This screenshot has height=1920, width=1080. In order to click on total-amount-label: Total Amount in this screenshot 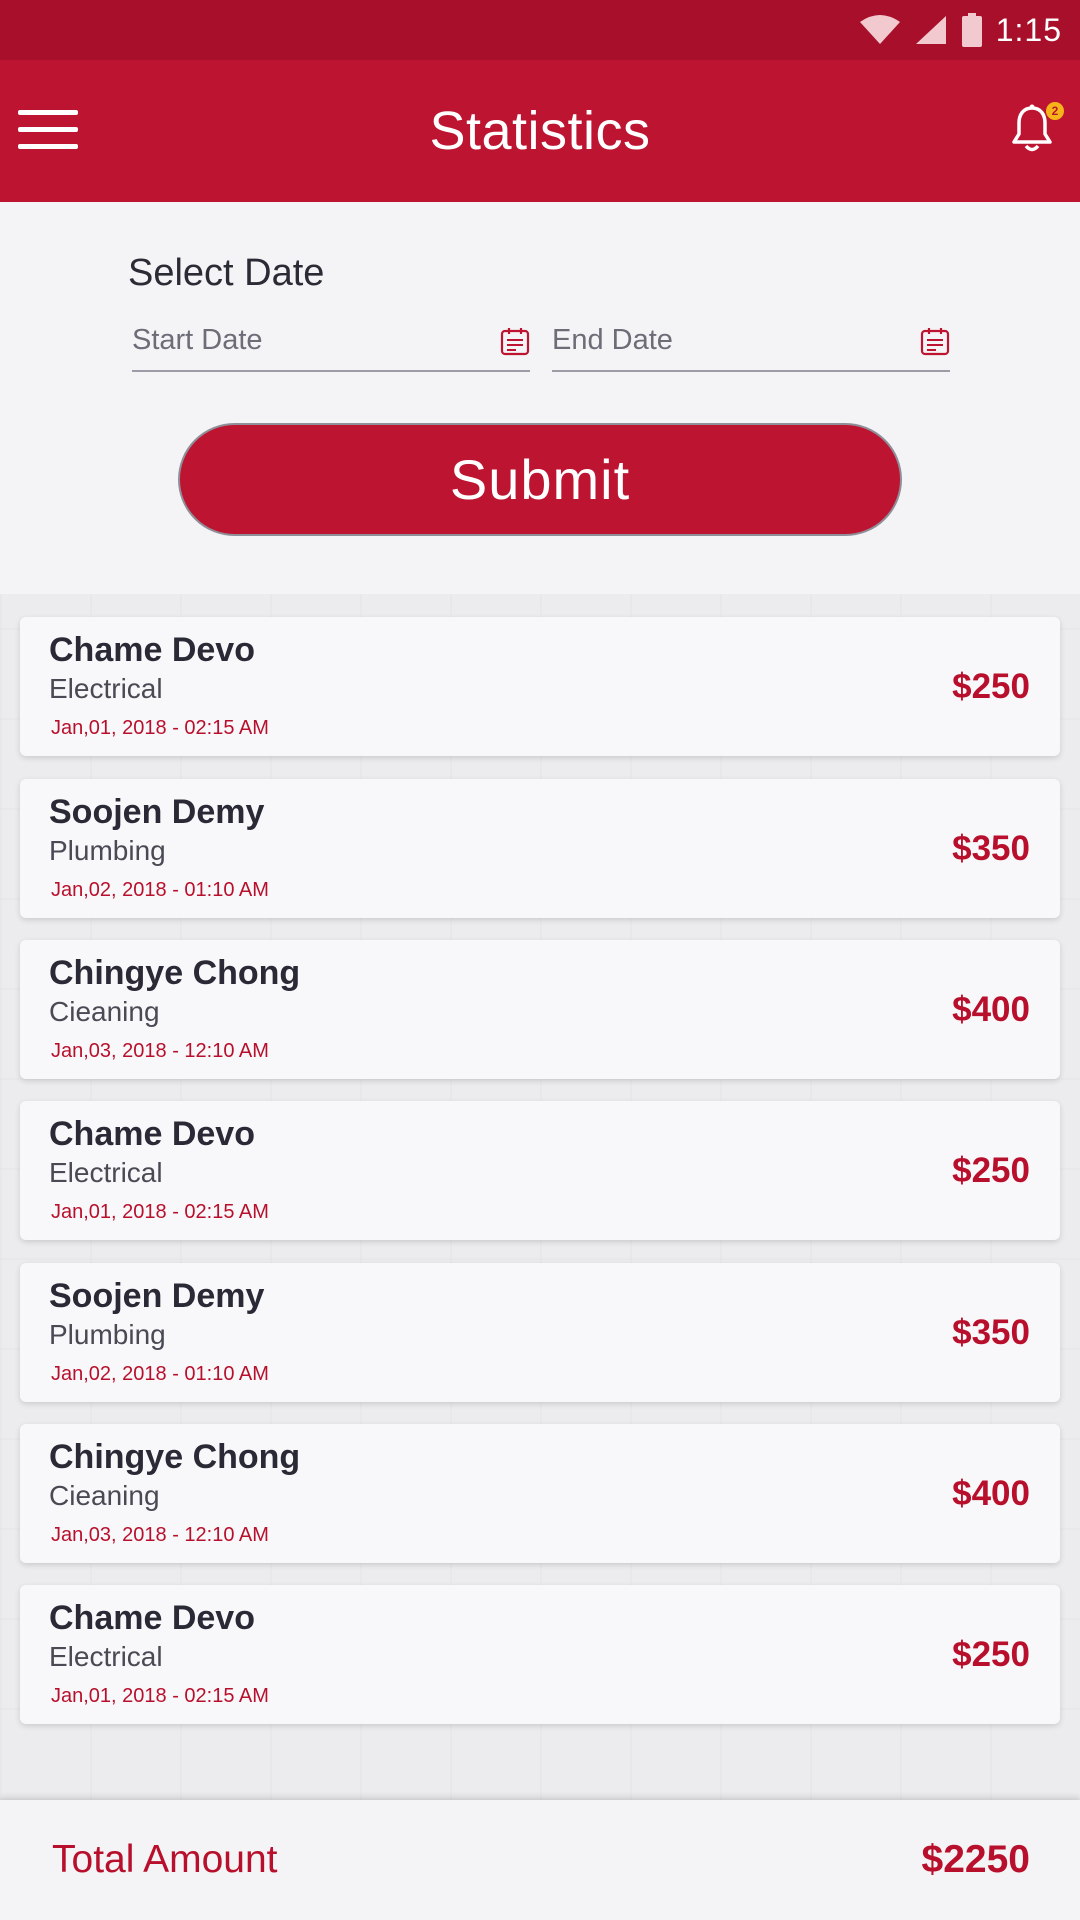, I will do `click(165, 1859)`.